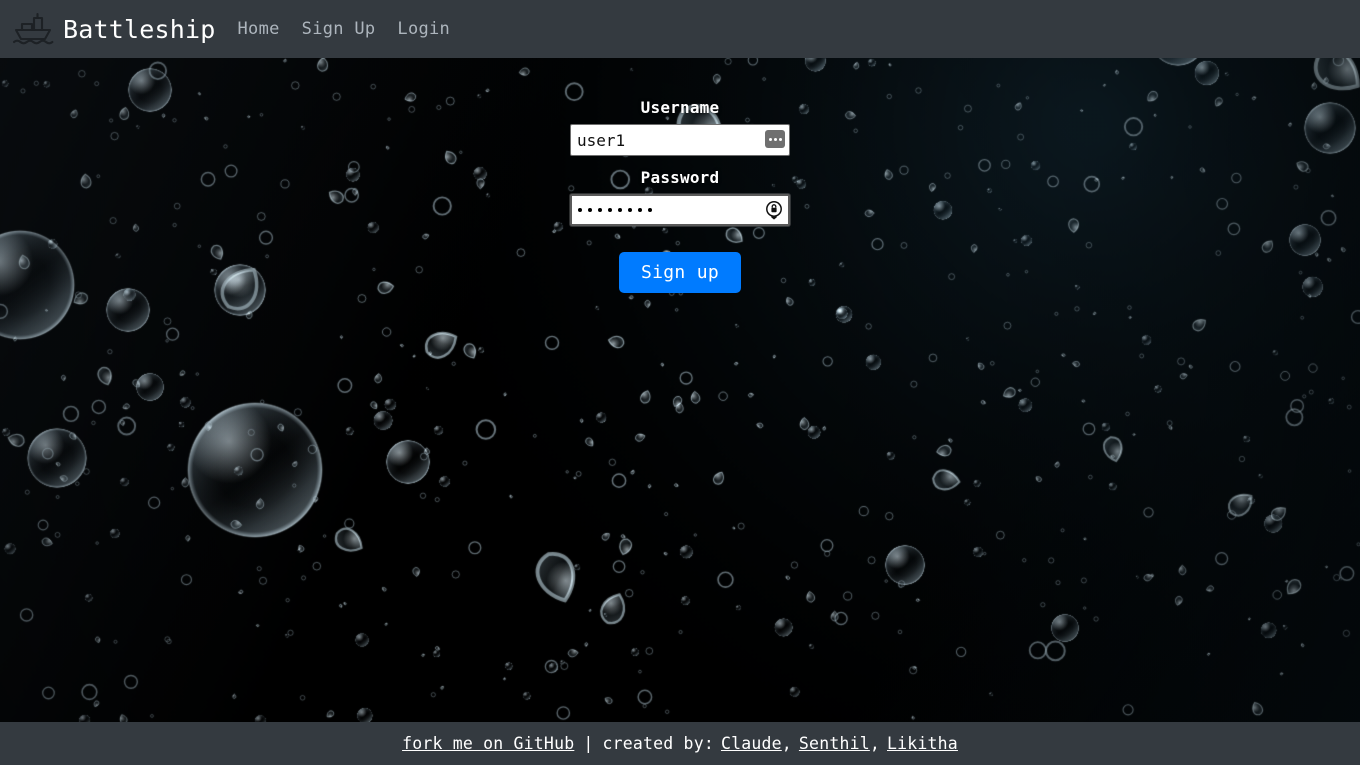 The image size is (1360, 765). I want to click on password-field-wrap, so click(680, 210).